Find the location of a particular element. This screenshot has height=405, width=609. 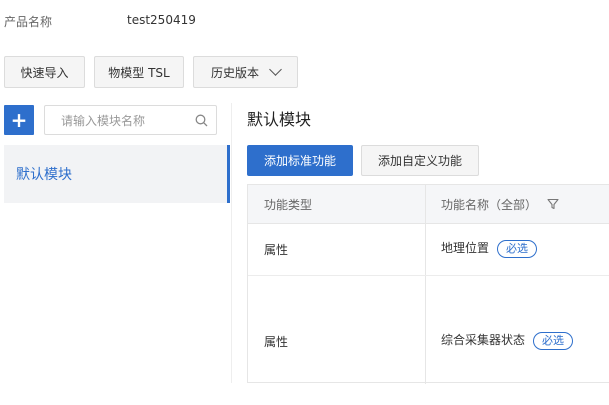

add-standard-label: 添加标准功能 is located at coordinates (299, 161).